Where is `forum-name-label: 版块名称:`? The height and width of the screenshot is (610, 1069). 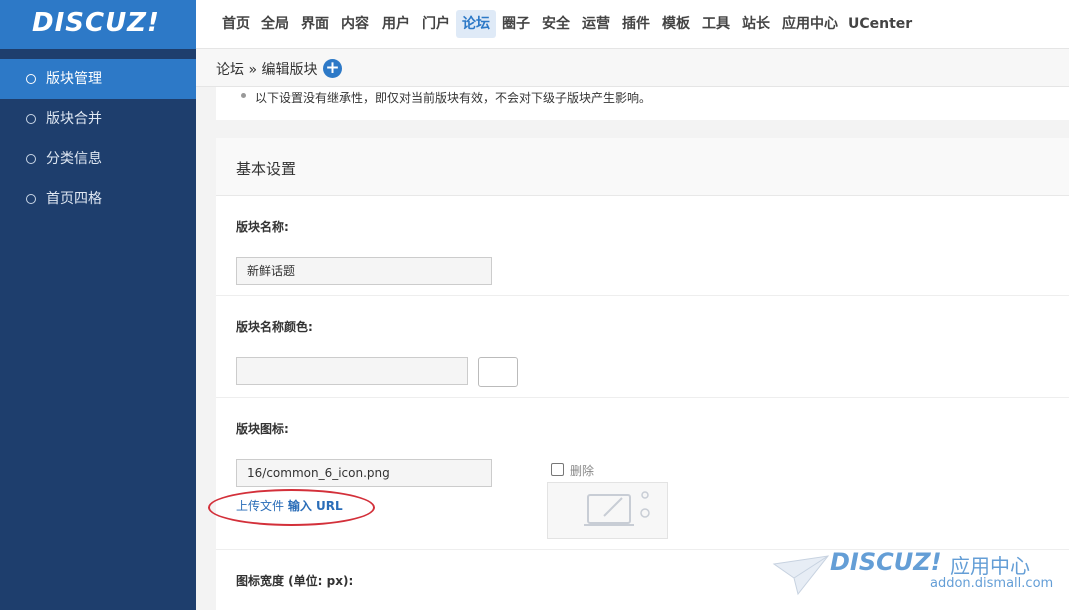
forum-name-label: 版块名称: is located at coordinates (262, 227).